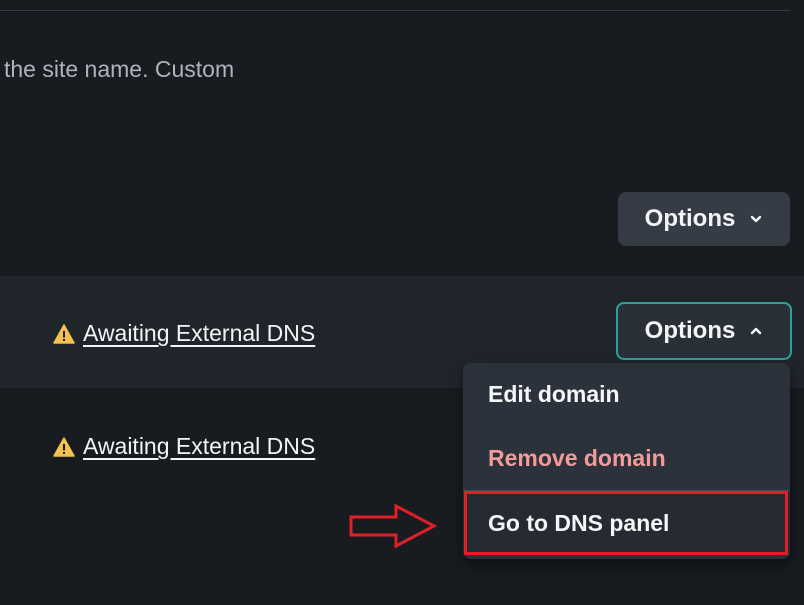  Describe the element at coordinates (626, 458) in the screenshot. I see `menu-item-remove-domain: Remove domain` at that location.